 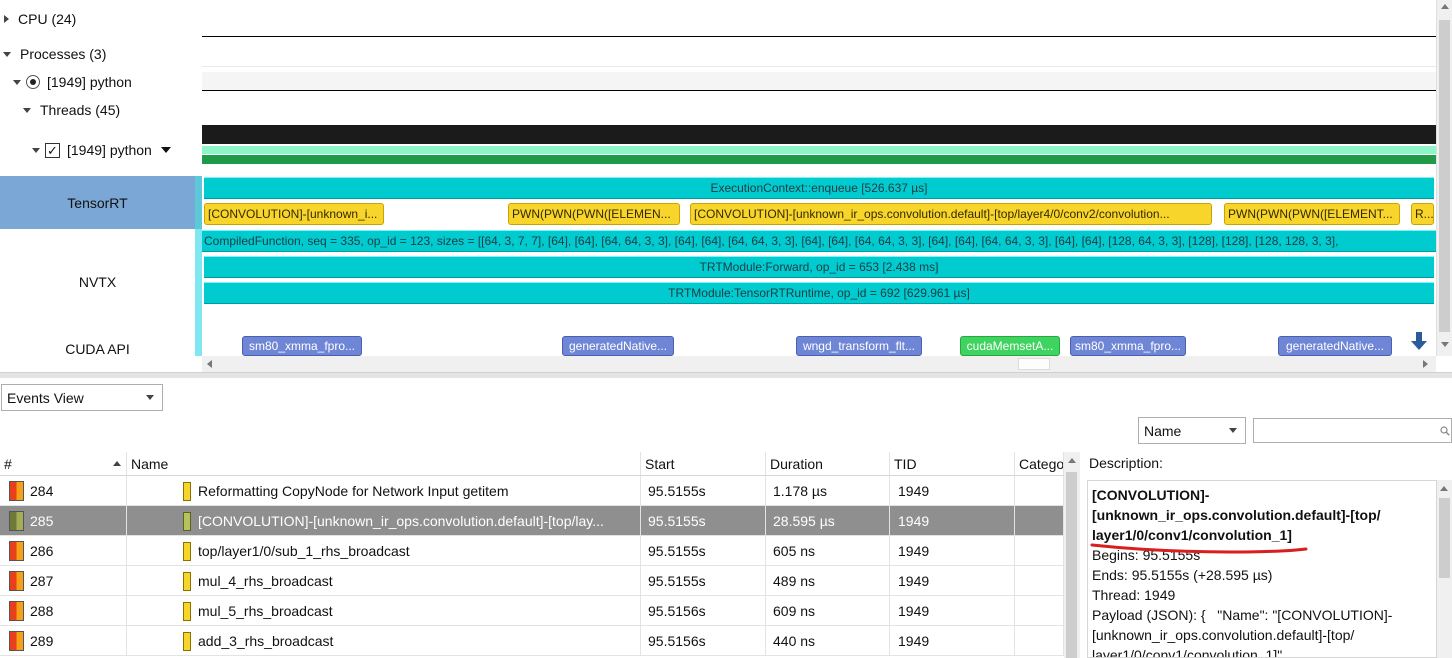 I want to click on column-header-duration: Duration, so click(x=828, y=464).